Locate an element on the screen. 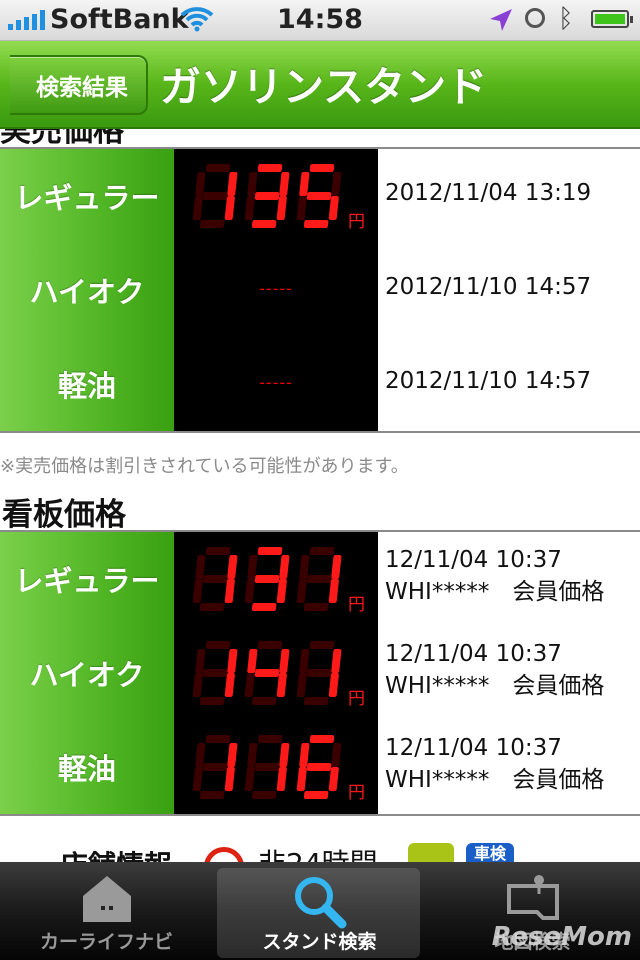 The image size is (640, 960). back-button: 検索結果 is located at coordinates (79, 85).